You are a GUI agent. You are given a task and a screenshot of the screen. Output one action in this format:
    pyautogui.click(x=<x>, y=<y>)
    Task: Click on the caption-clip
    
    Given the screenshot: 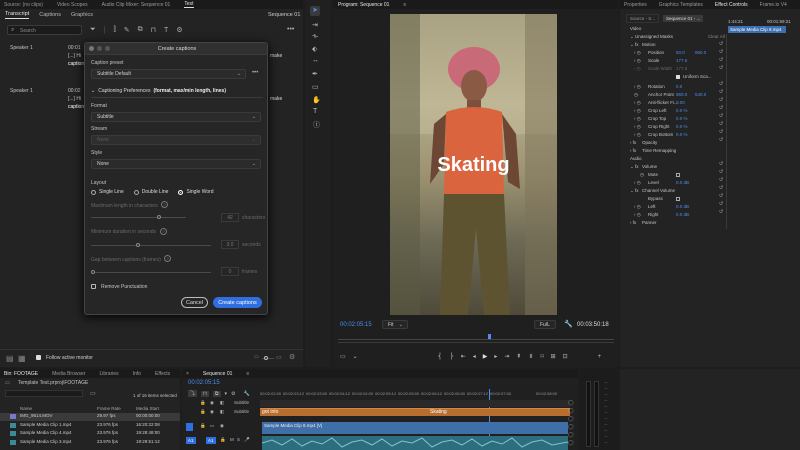 What is the action you would take?
    pyautogui.click(x=415, y=412)
    